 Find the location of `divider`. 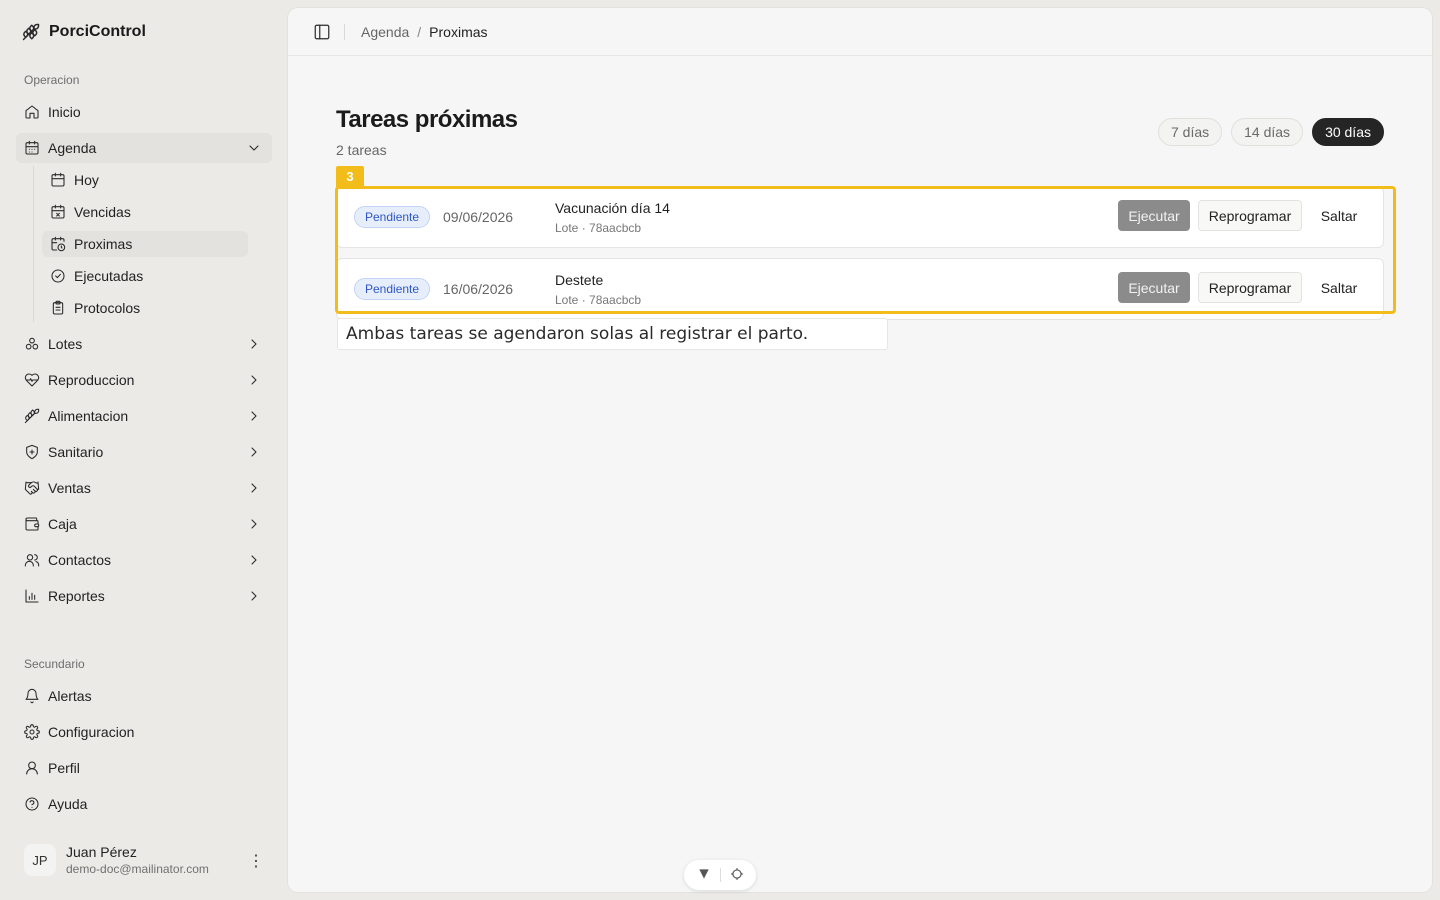

divider is located at coordinates (720, 875).